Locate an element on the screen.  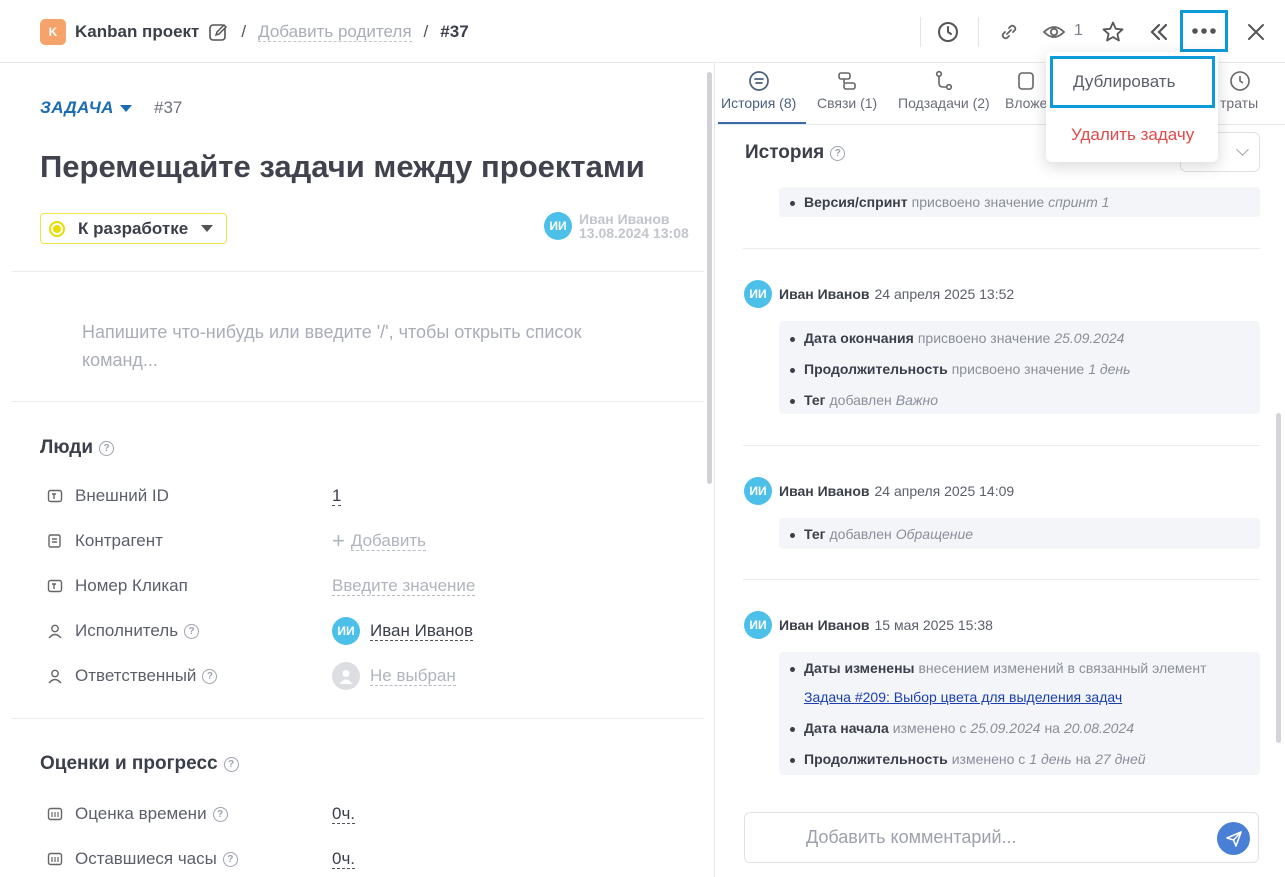
change-field: Даты изменены is located at coordinates (859, 668).